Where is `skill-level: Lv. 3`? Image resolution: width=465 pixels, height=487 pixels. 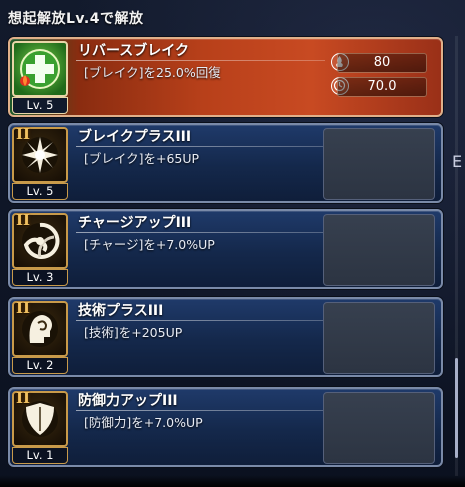
skill-level: Lv. 3 is located at coordinates (40, 277).